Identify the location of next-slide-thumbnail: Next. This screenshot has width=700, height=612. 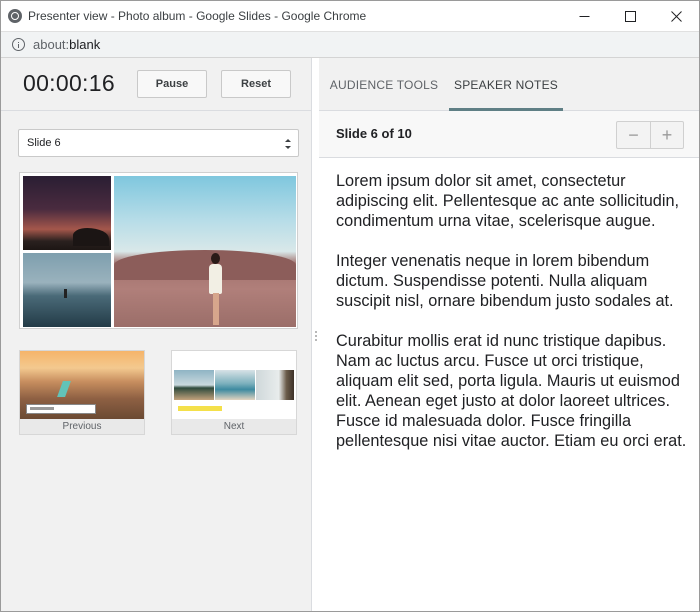
(234, 392).